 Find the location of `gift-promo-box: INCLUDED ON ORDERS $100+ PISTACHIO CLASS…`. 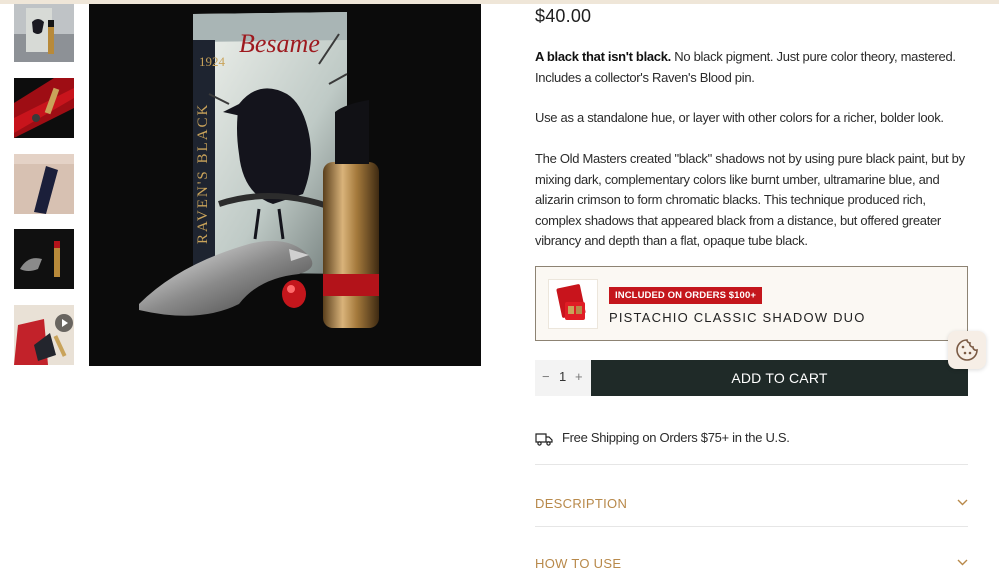

gift-promo-box: INCLUDED ON ORDERS $100+ PISTACHIO CLASS… is located at coordinates (751, 303).